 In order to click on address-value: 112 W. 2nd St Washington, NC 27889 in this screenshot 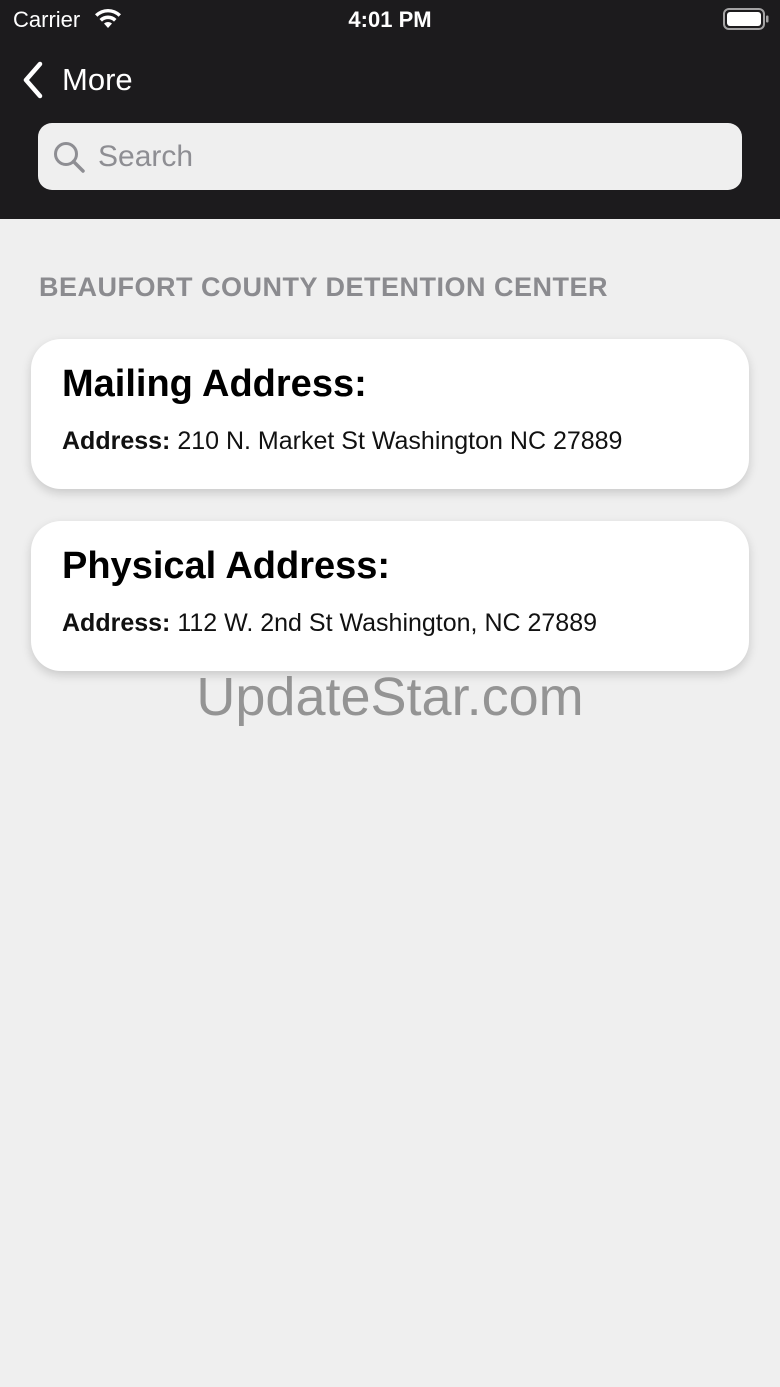, I will do `click(387, 623)`.